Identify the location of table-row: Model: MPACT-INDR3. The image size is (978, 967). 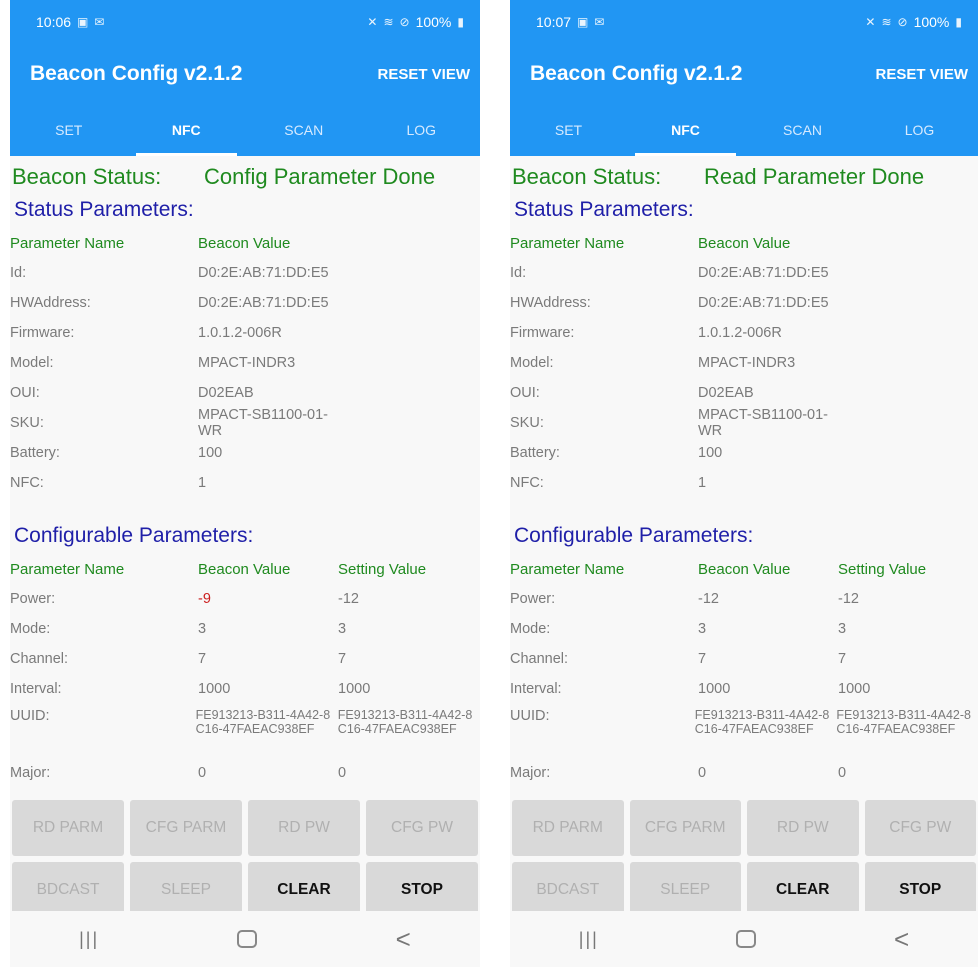
(744, 363).